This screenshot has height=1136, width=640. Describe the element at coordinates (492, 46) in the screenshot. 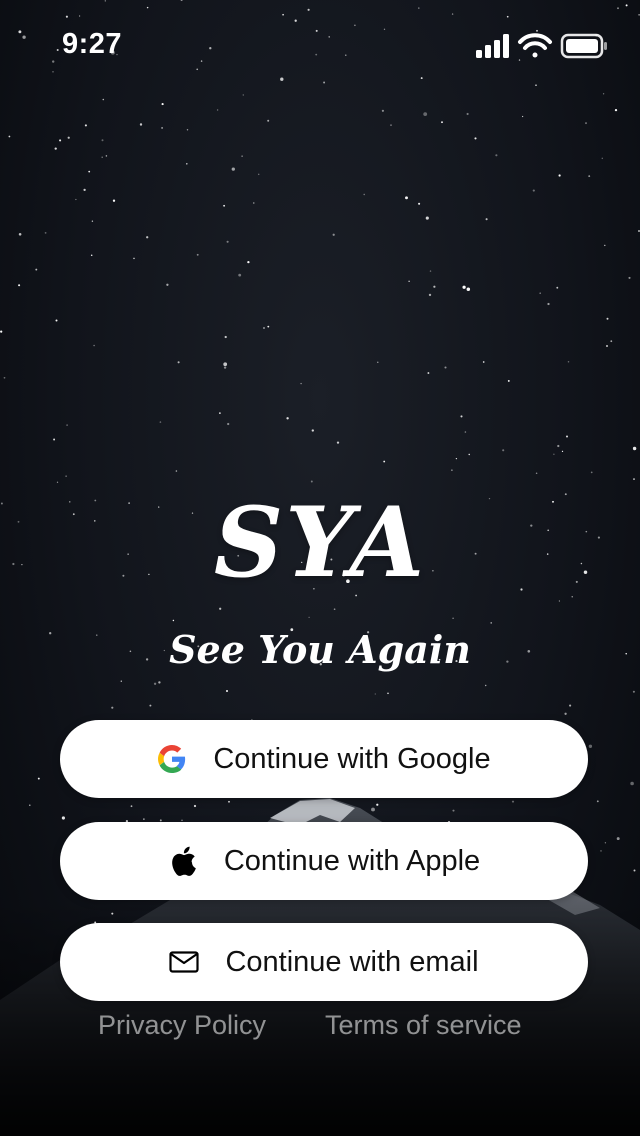

I see `cellular-signal-icon` at that location.